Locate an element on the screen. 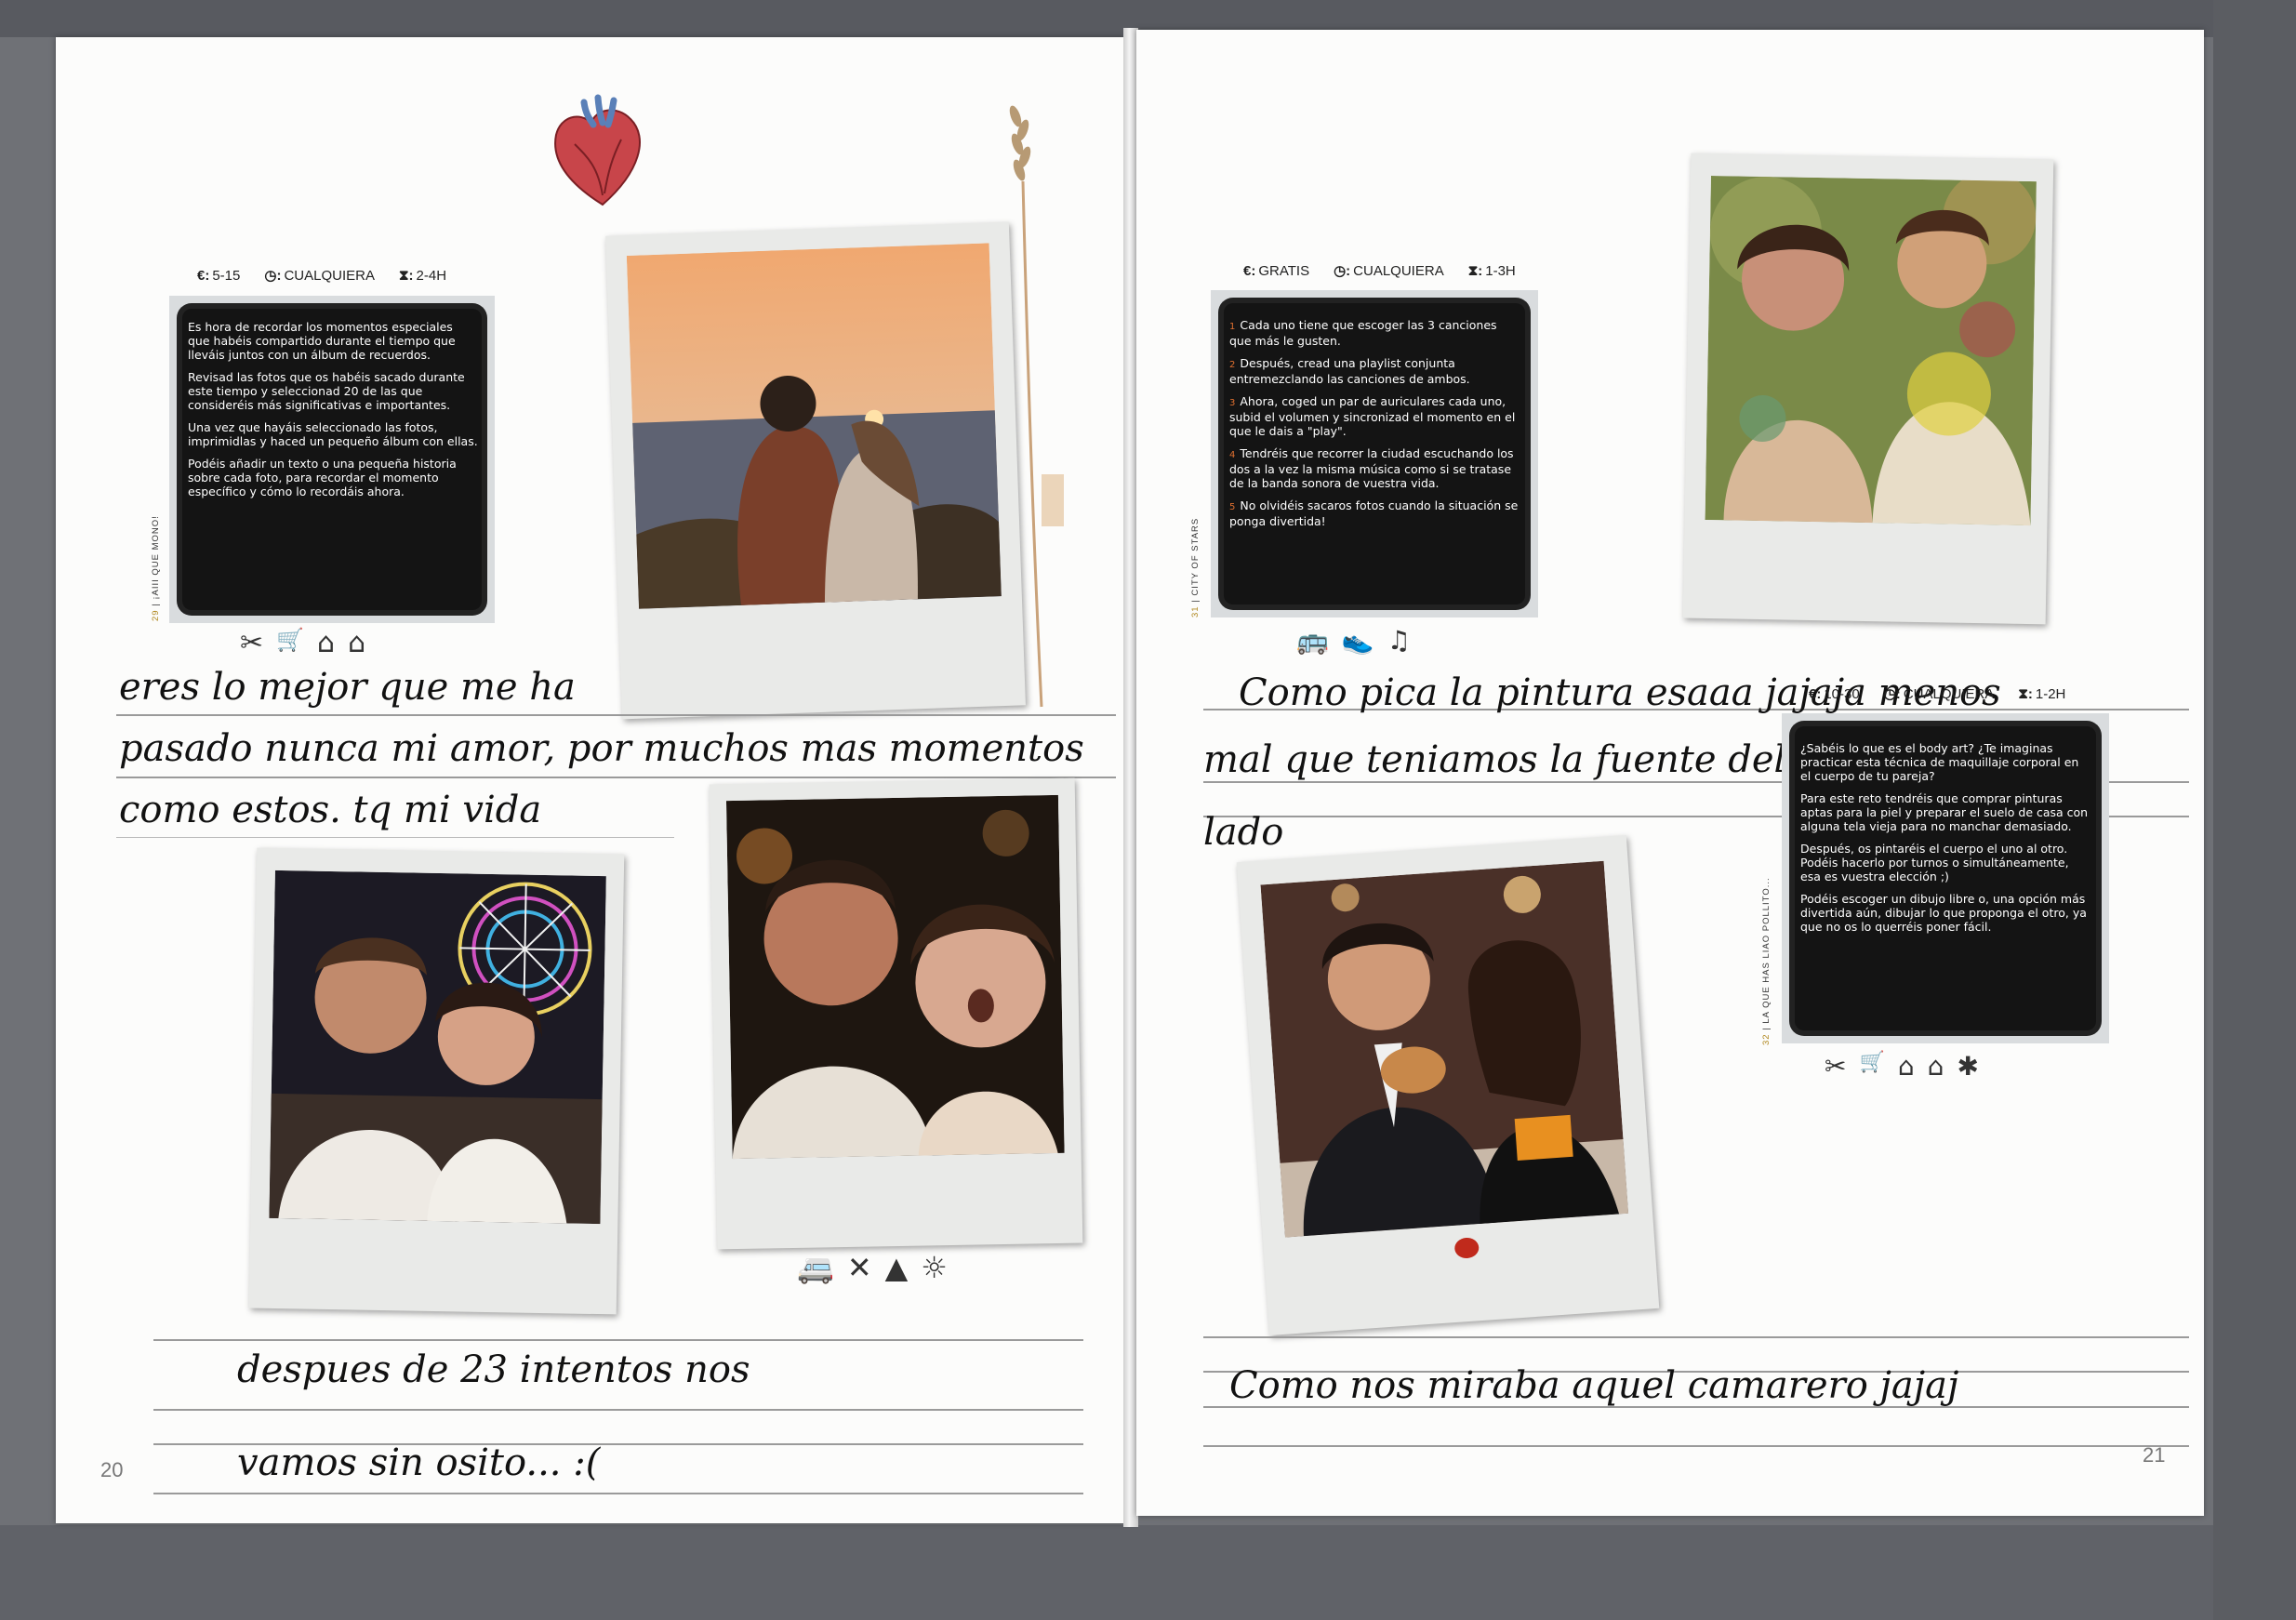 The height and width of the screenshot is (1620, 2296). photo-couple-color-powder is located at coordinates (1871, 351).